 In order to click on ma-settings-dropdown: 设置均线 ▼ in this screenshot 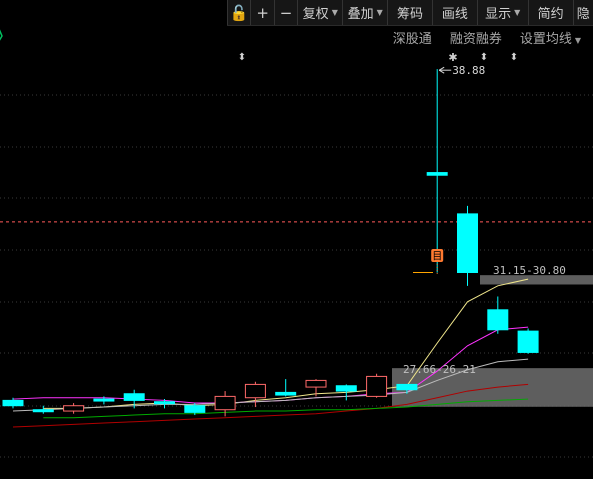, I will do `click(550, 37)`.